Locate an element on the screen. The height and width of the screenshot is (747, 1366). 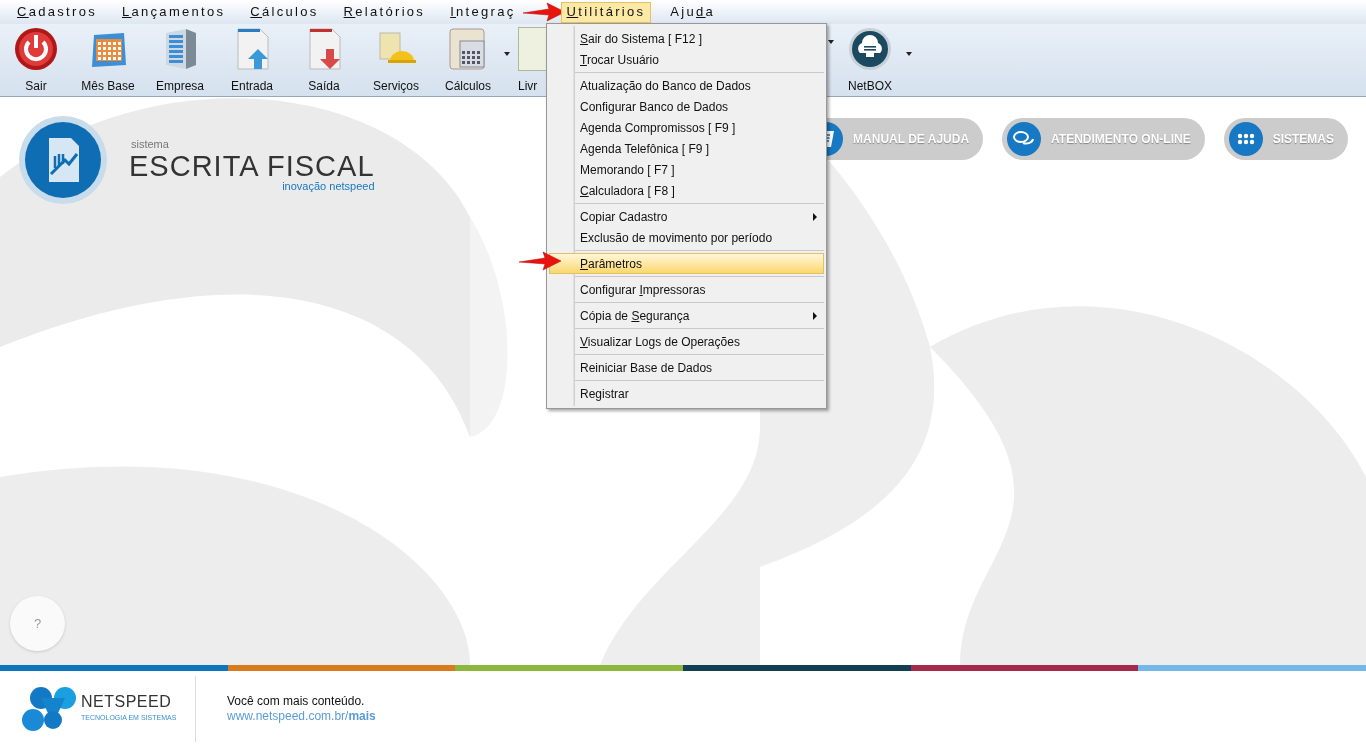
logo-title: ESCRITA FISCAL is located at coordinates (252, 166).